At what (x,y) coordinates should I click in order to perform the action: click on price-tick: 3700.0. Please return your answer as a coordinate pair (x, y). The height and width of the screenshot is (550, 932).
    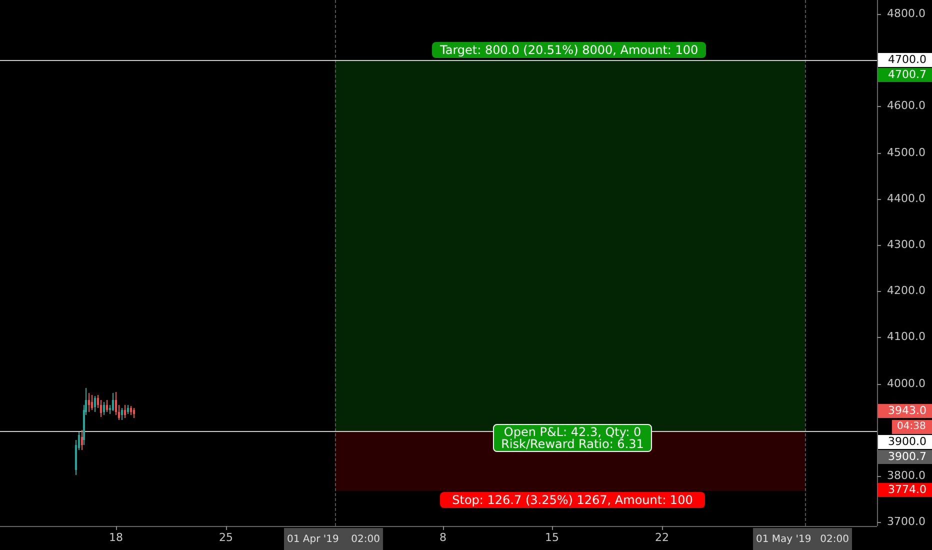
    Looking at the image, I should click on (906, 522).